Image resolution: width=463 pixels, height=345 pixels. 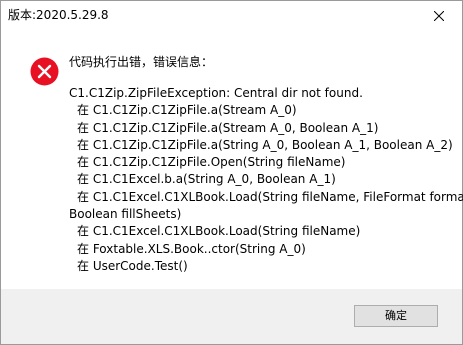 What do you see at coordinates (132, 265) in the screenshot?
I see `message-line: 在 UserCode.Test()` at bounding box center [132, 265].